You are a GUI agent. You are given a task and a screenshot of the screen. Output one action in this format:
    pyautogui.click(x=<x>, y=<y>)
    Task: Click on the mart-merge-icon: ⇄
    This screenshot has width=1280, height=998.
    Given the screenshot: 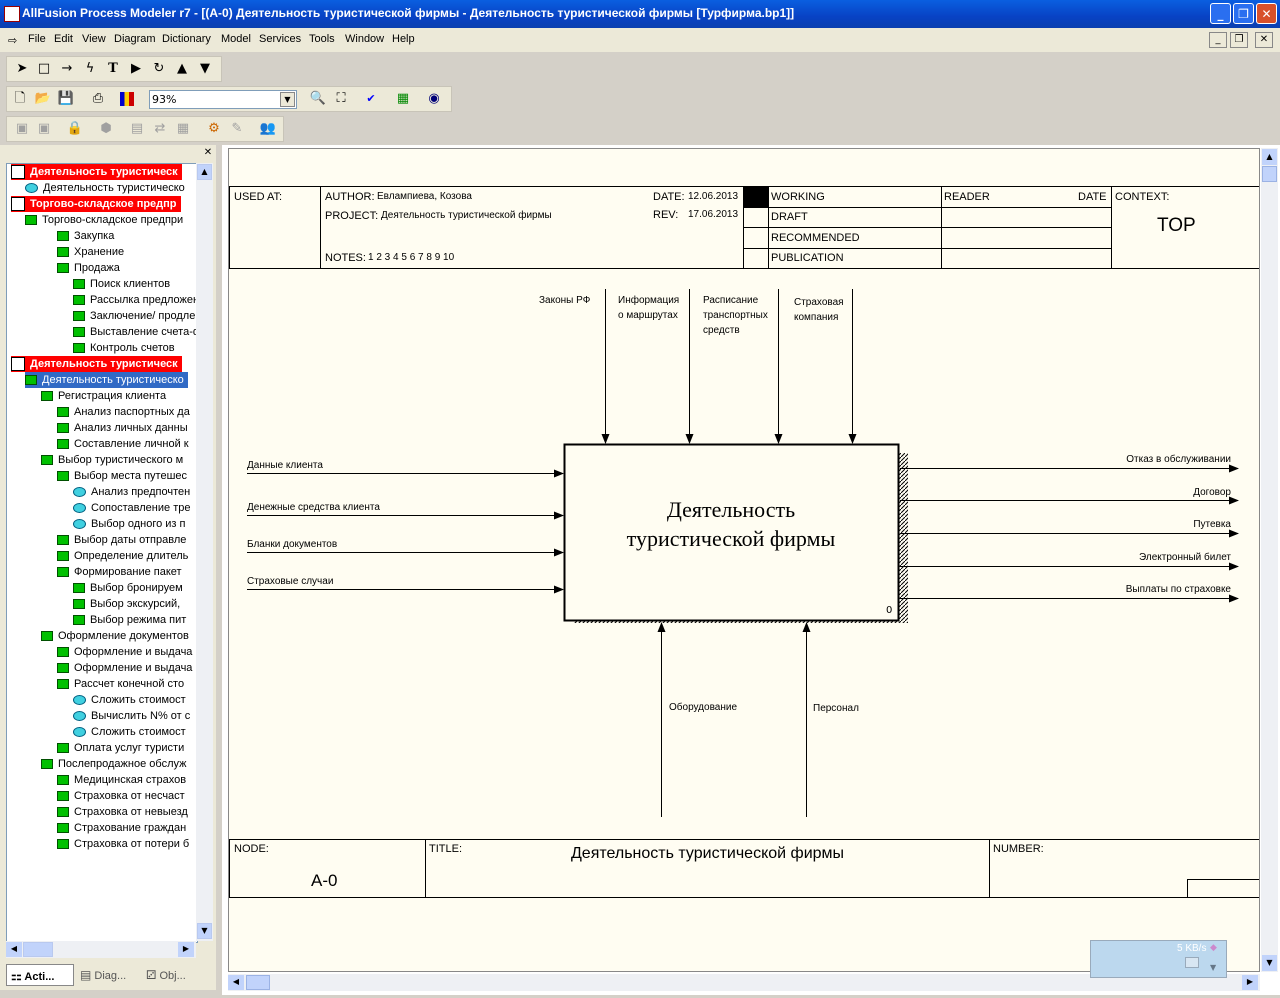 What is the action you would take?
    pyautogui.click(x=160, y=129)
    